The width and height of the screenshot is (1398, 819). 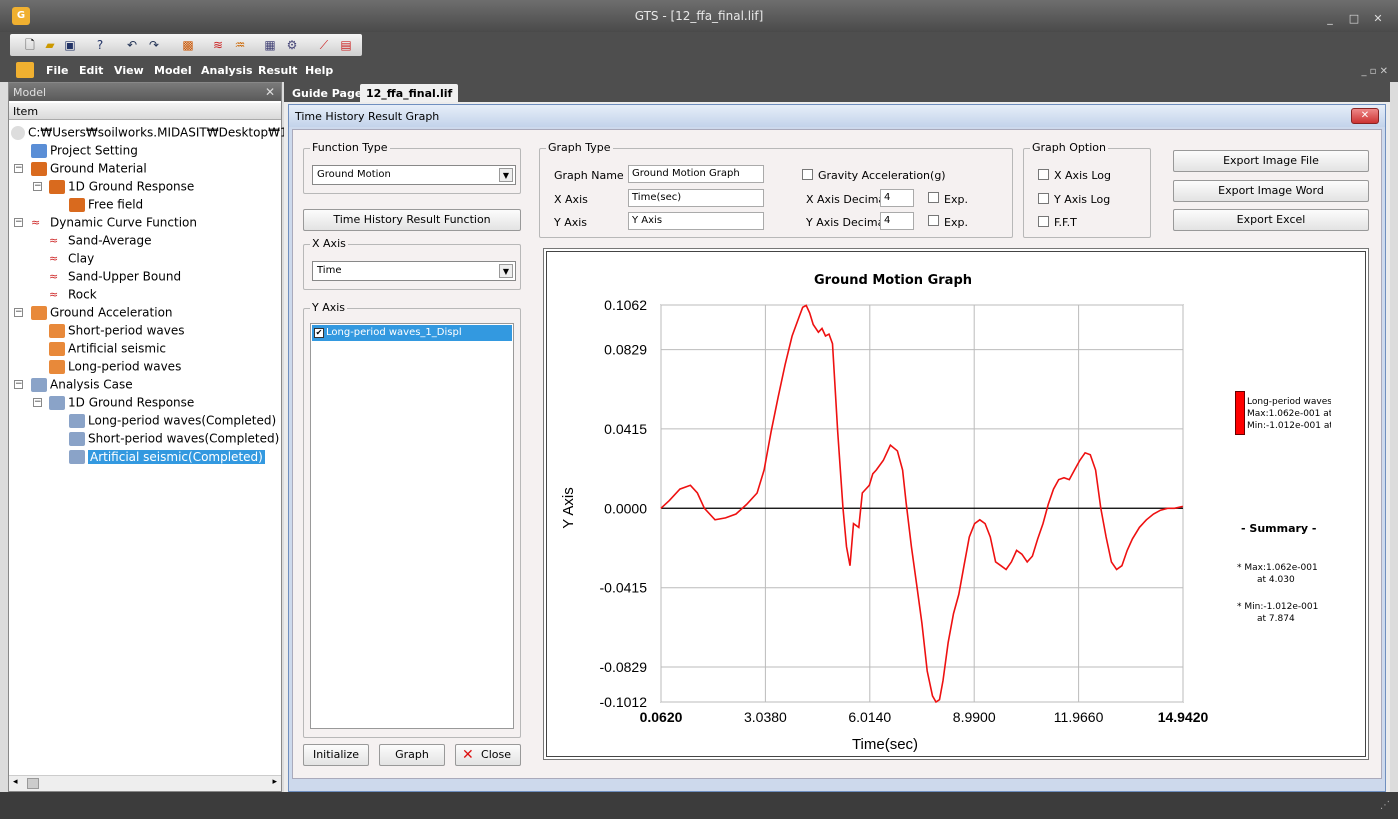 What do you see at coordinates (172, 420) in the screenshot?
I see `tree-item-long-period-completed: Long-period waves(Completed)` at bounding box center [172, 420].